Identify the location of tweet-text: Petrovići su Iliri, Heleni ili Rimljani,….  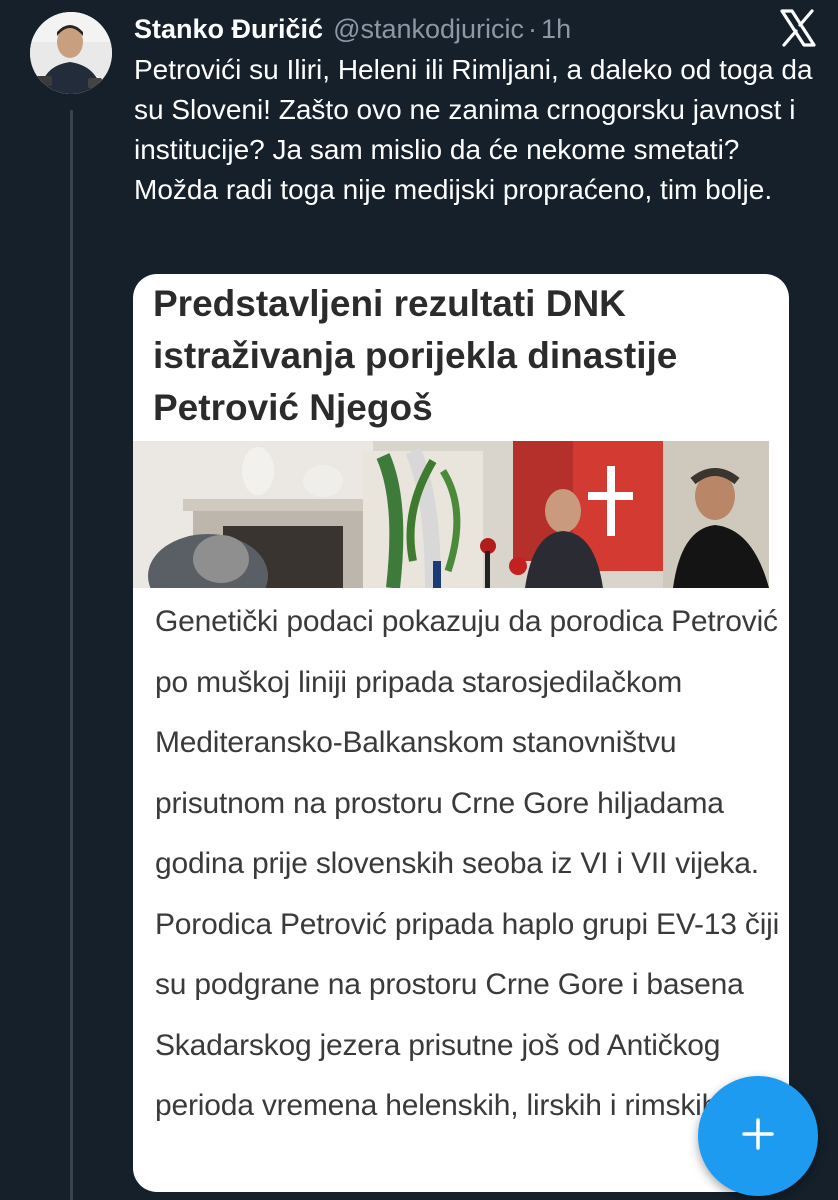
(473, 129).